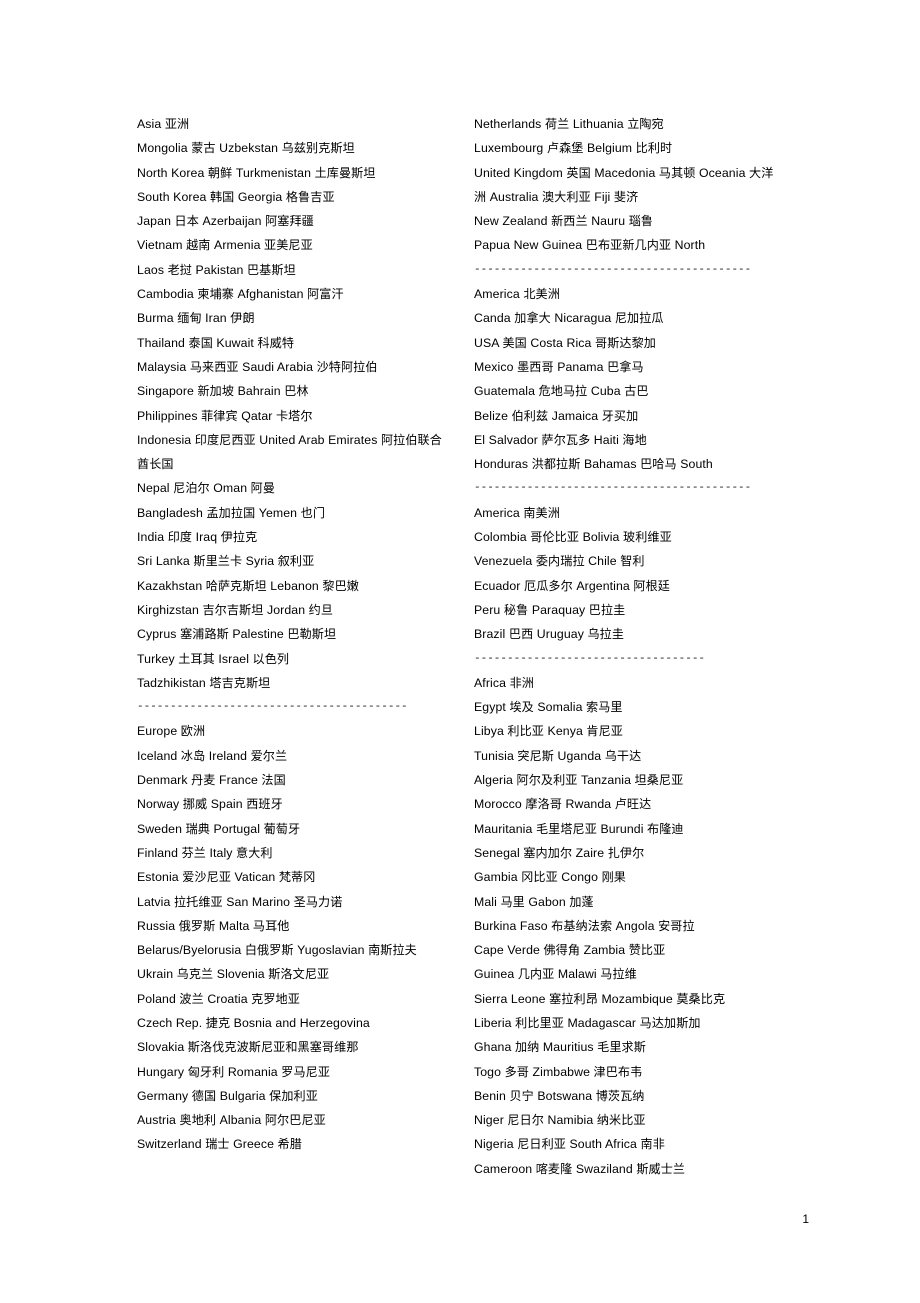 The height and width of the screenshot is (1303, 920). I want to click on chinese-text: 土库曼斯坦, so click(345, 172).